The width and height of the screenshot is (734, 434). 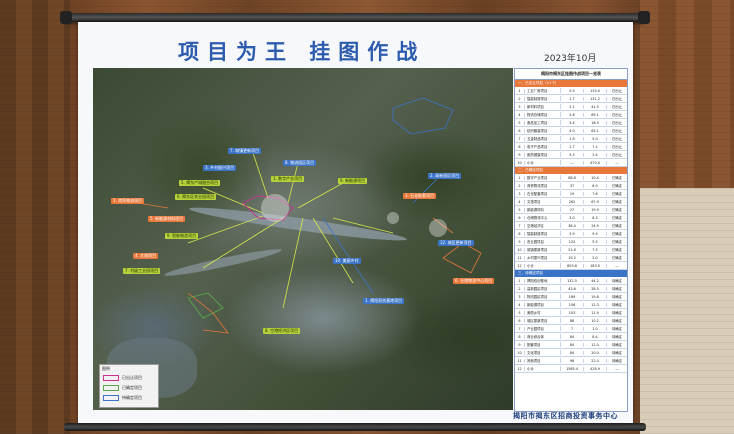 What do you see at coordinates (128, 201) in the screenshot?
I see `map-label: 1. 商贸物流项目` at bounding box center [128, 201].